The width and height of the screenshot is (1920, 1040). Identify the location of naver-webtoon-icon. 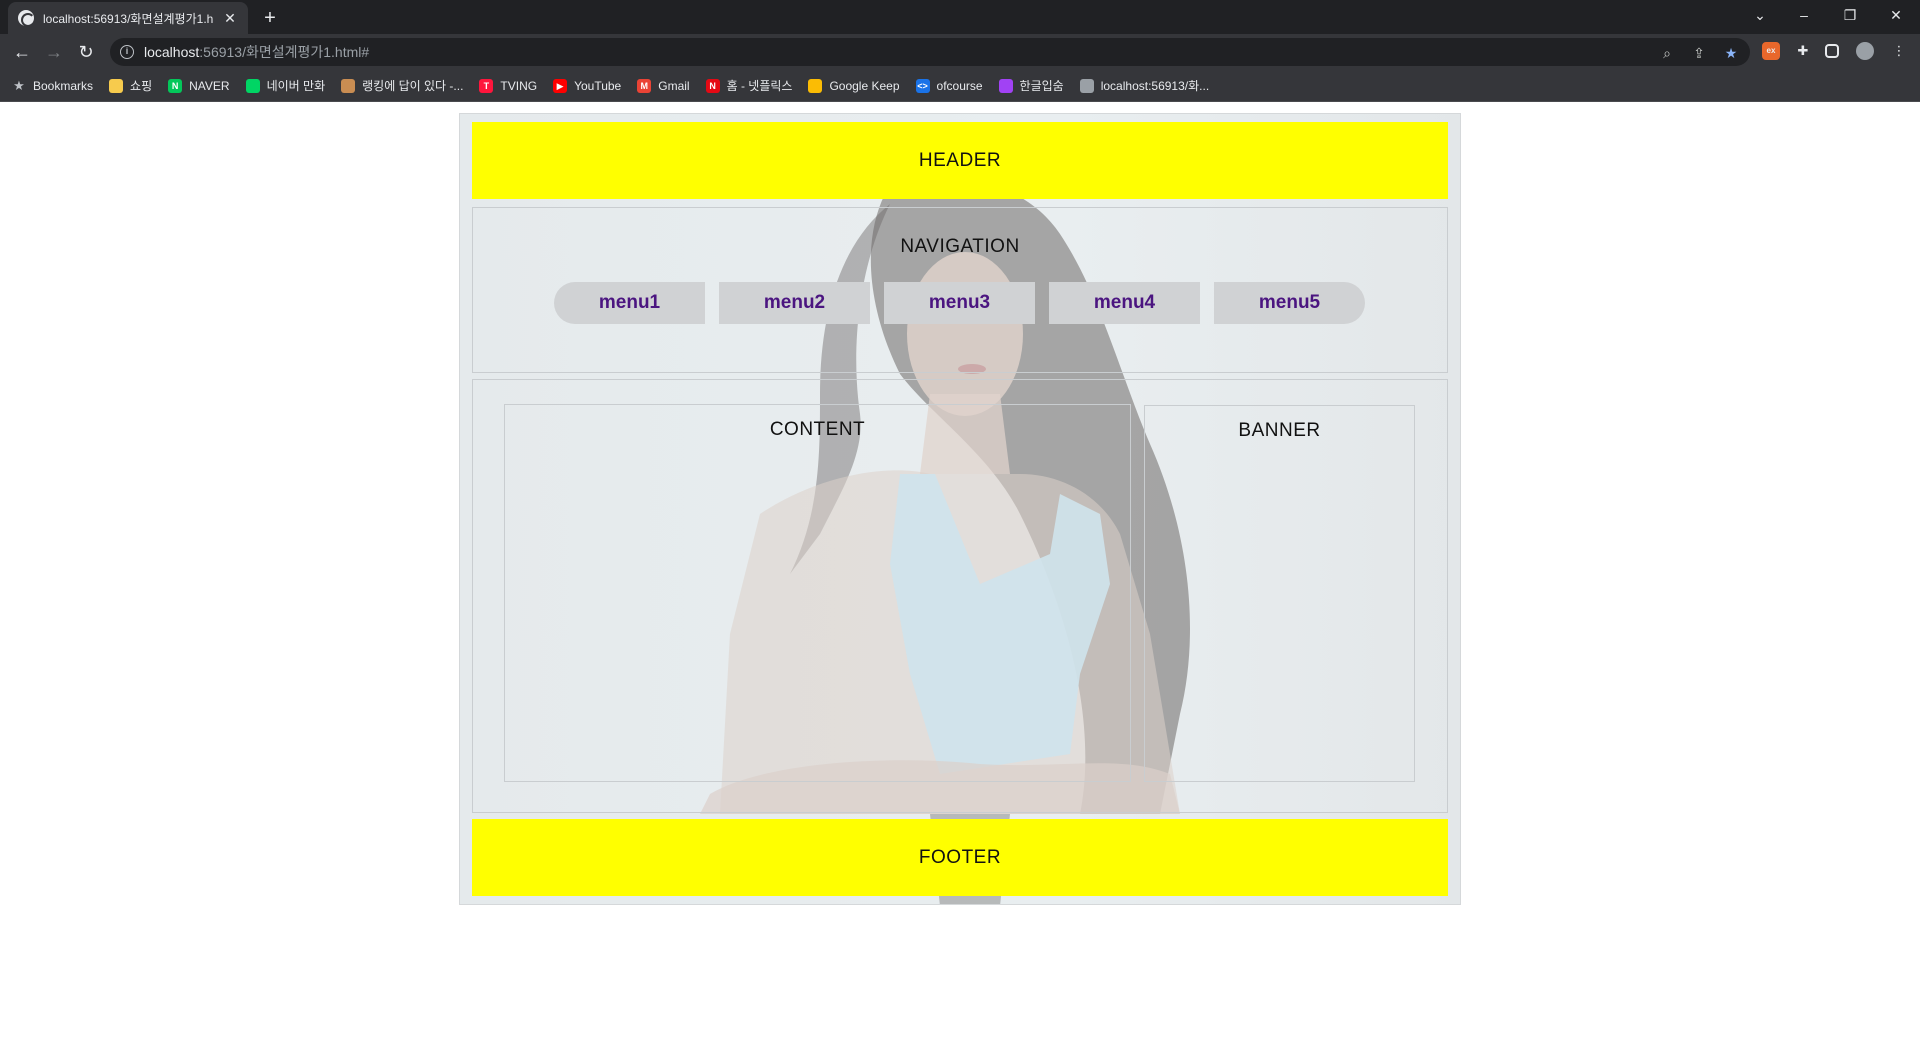
(252, 85).